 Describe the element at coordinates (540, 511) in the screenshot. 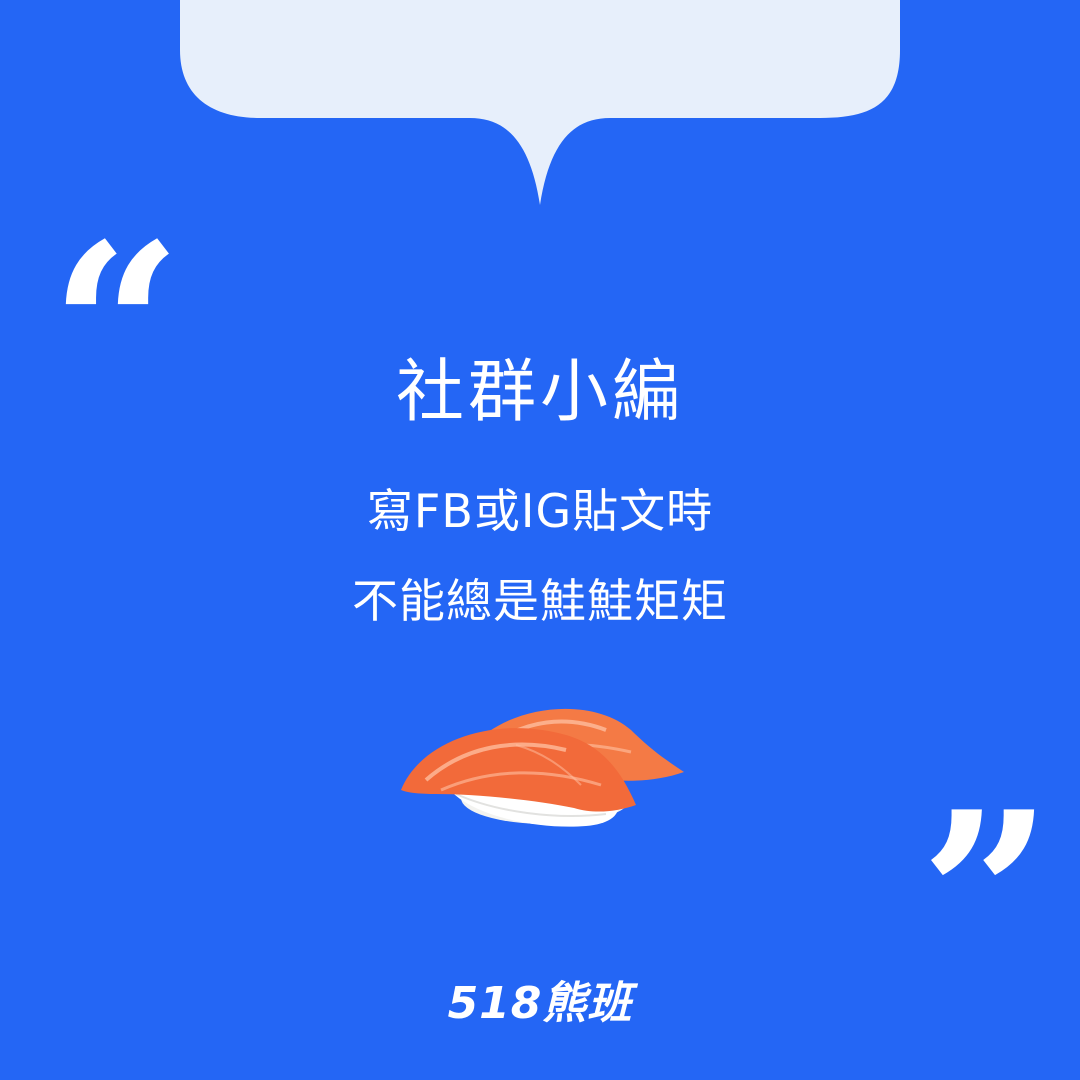

I see `body-line-1: 寫FB或IG貼文時` at that location.